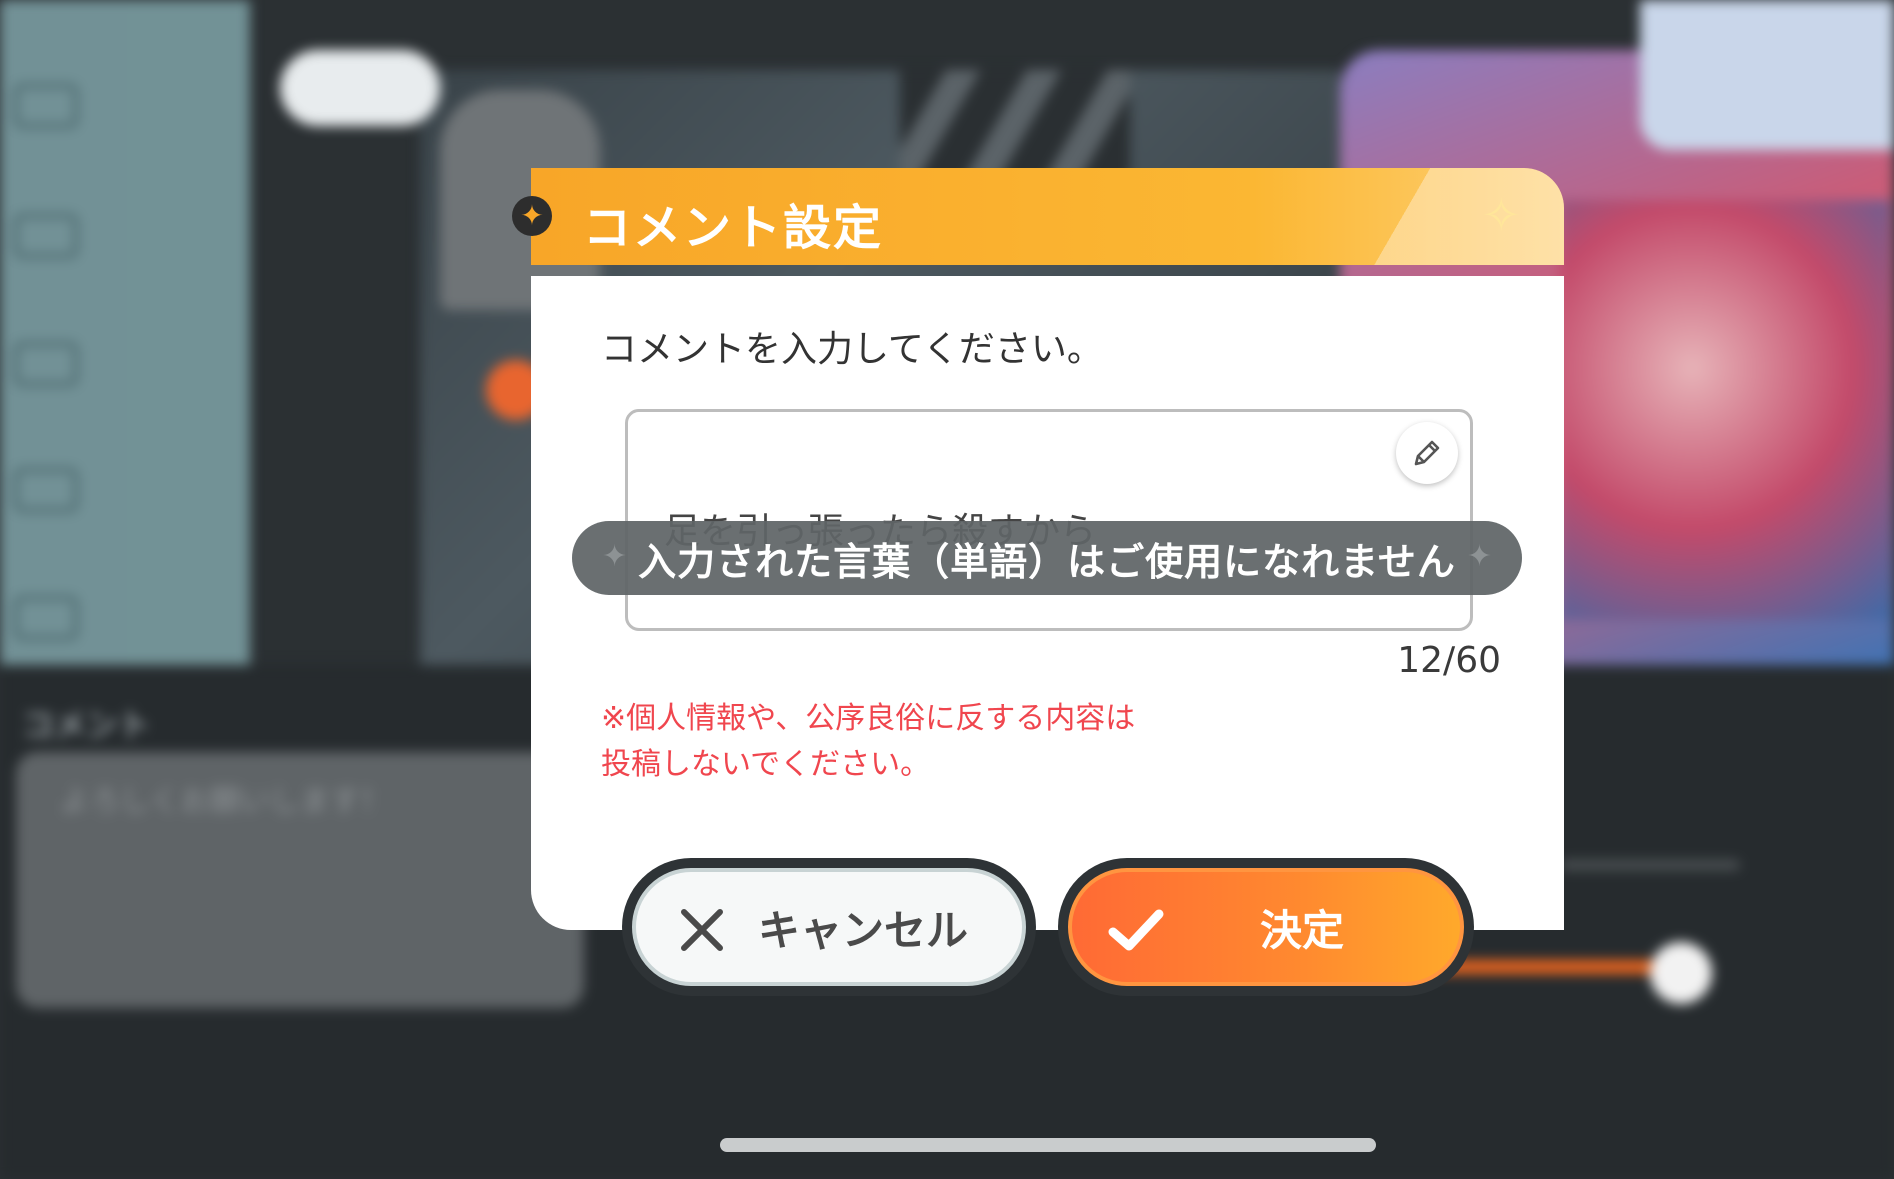 Image resolution: width=1894 pixels, height=1179 pixels. What do you see at coordinates (532, 216) in the screenshot?
I see `star-icon: ✦` at bounding box center [532, 216].